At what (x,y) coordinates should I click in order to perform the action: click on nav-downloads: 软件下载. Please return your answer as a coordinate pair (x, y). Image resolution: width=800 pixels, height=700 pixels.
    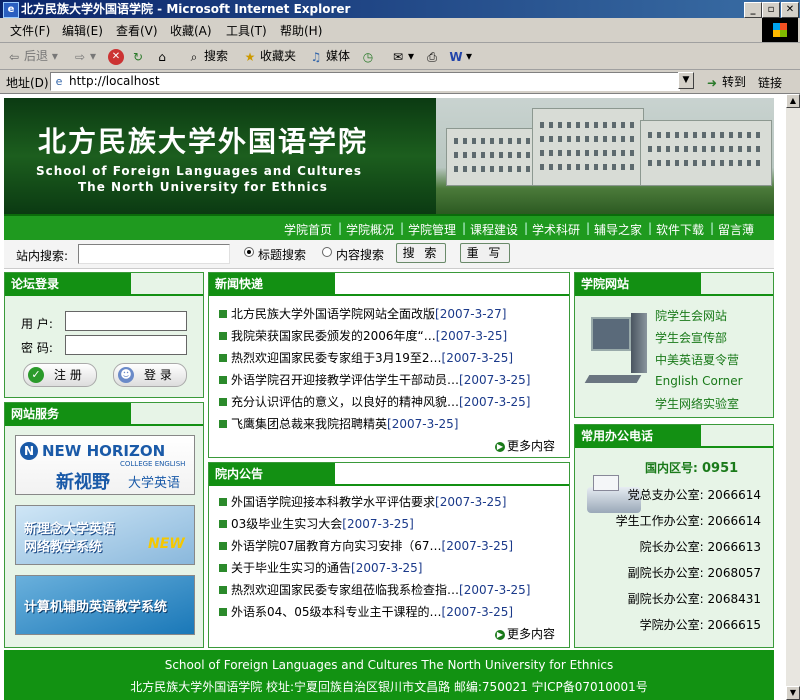
    Looking at the image, I should click on (680, 229).